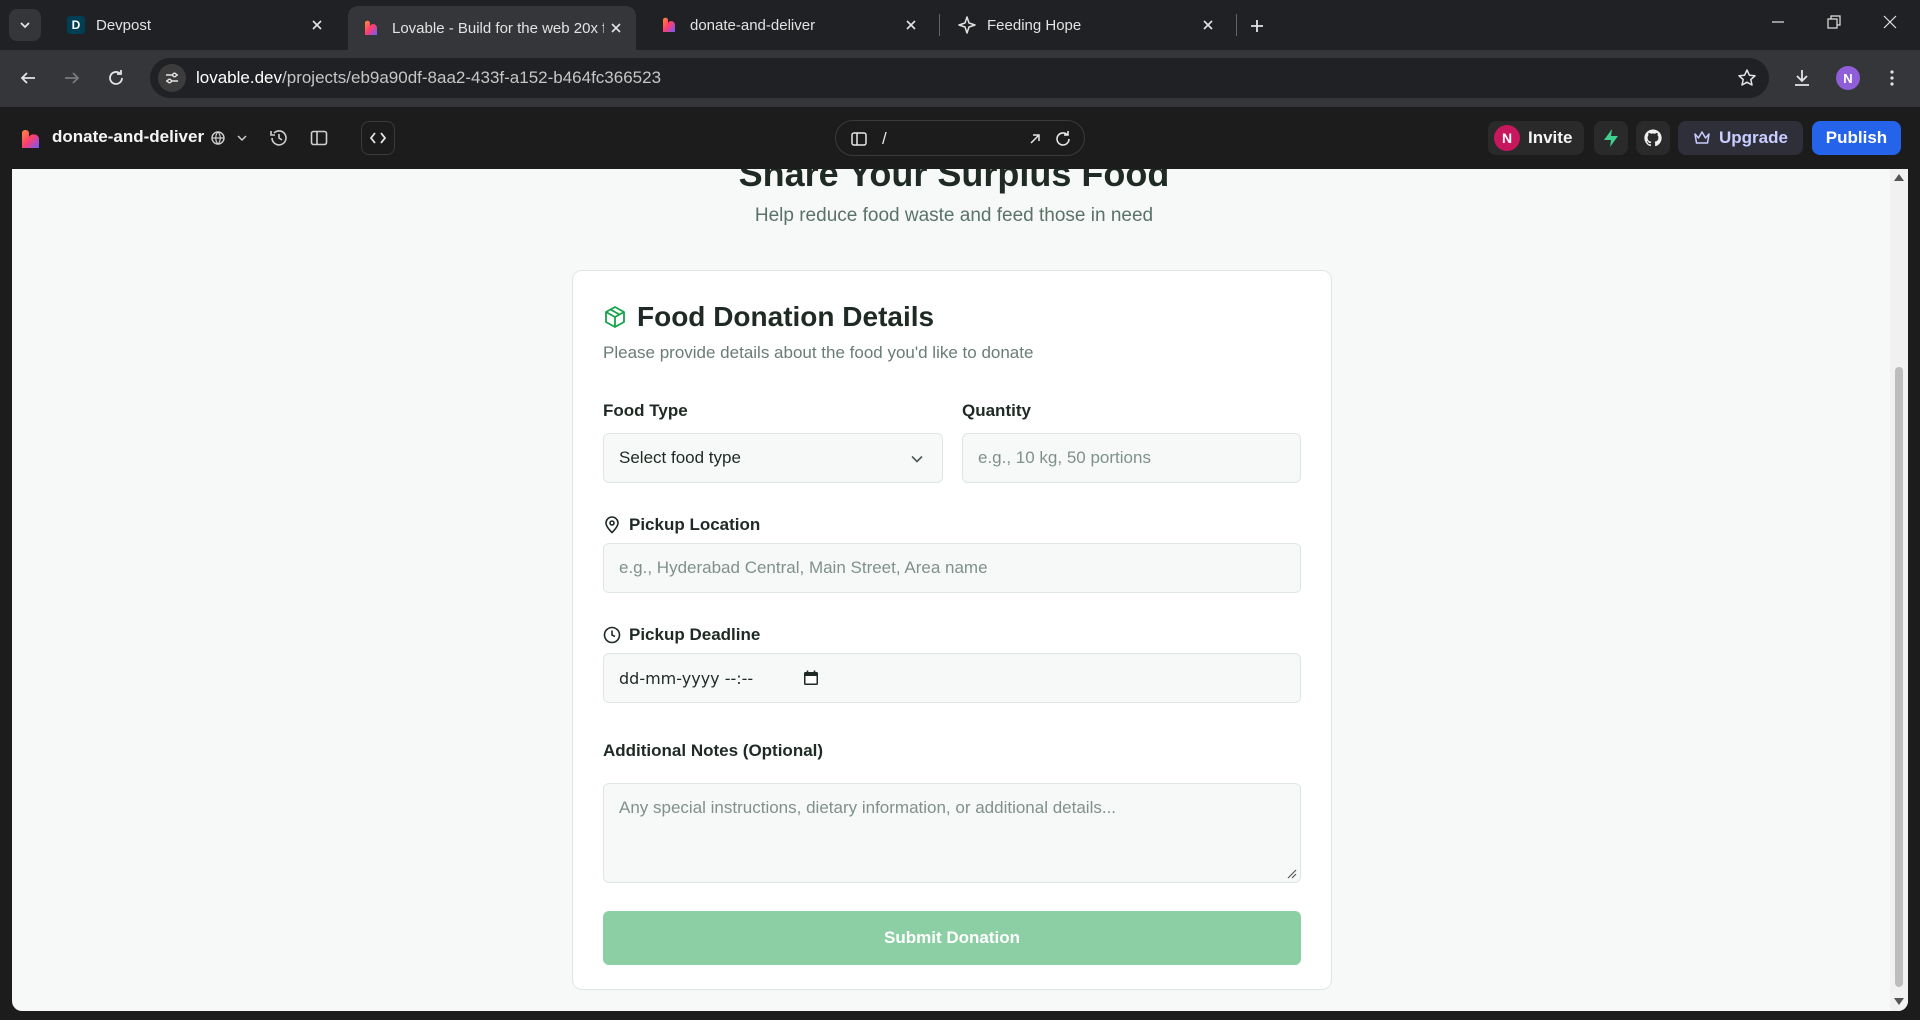 The width and height of the screenshot is (1920, 1020). Describe the element at coordinates (1899, 177) in the screenshot. I see `scroll-up-arrow` at that location.